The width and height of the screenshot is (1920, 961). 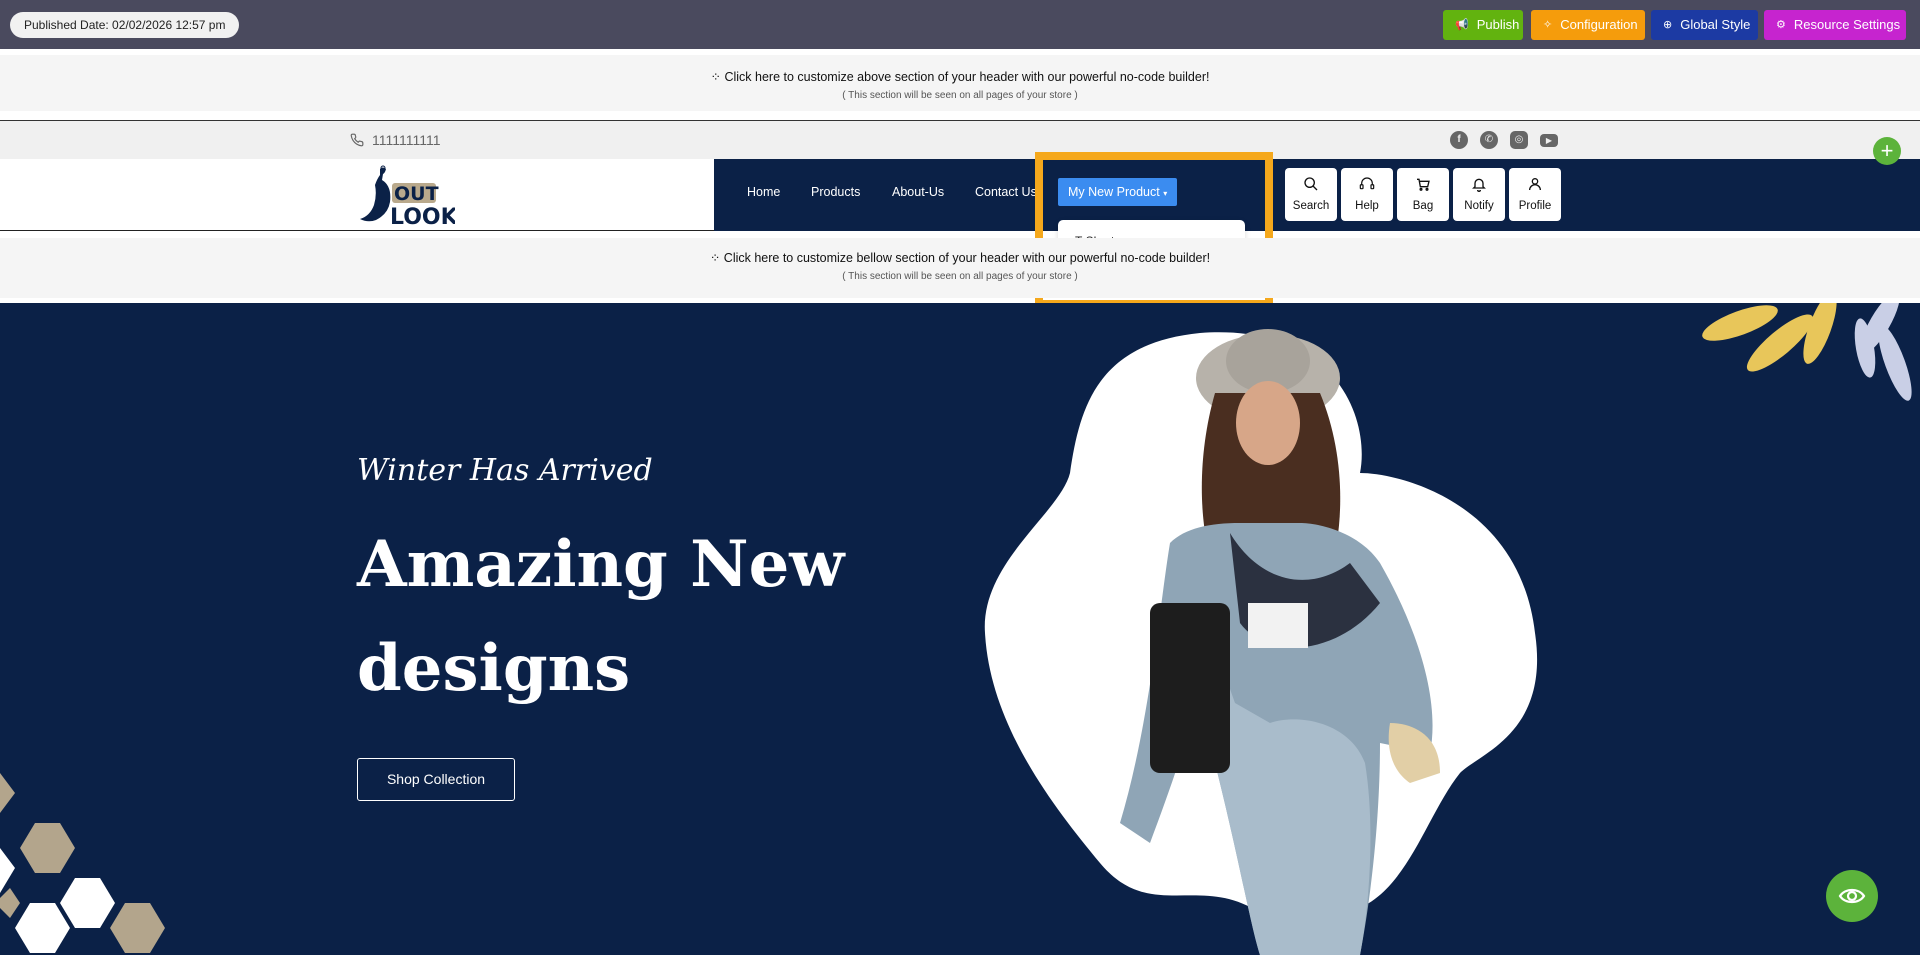 I want to click on nav-home: Home, so click(x=763, y=195).